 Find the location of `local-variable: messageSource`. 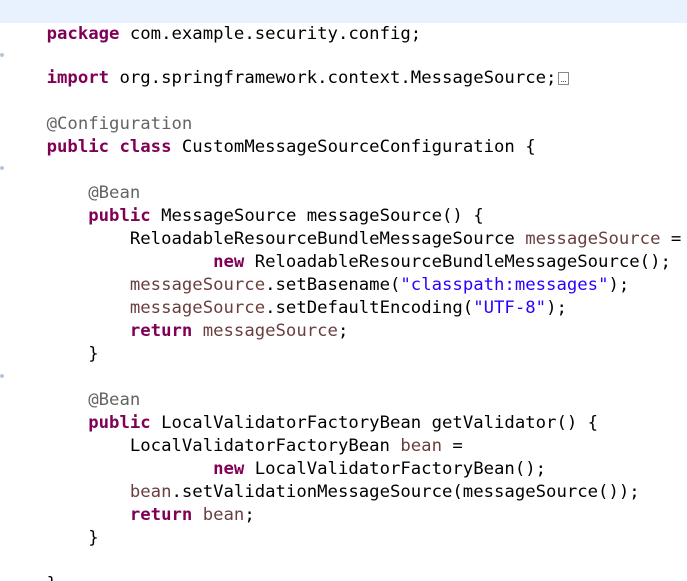

local-variable: messageSource is located at coordinates (270, 331).